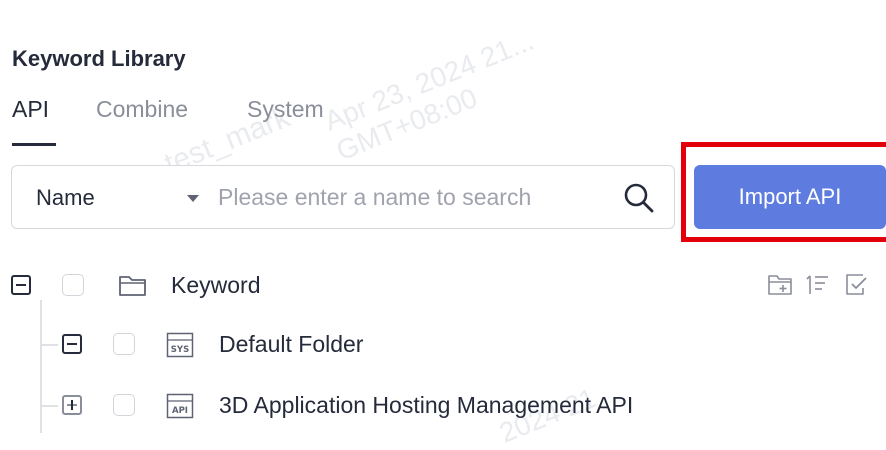 The image size is (886, 450). I want to click on sys-badge-icon: SYS, so click(180, 345).